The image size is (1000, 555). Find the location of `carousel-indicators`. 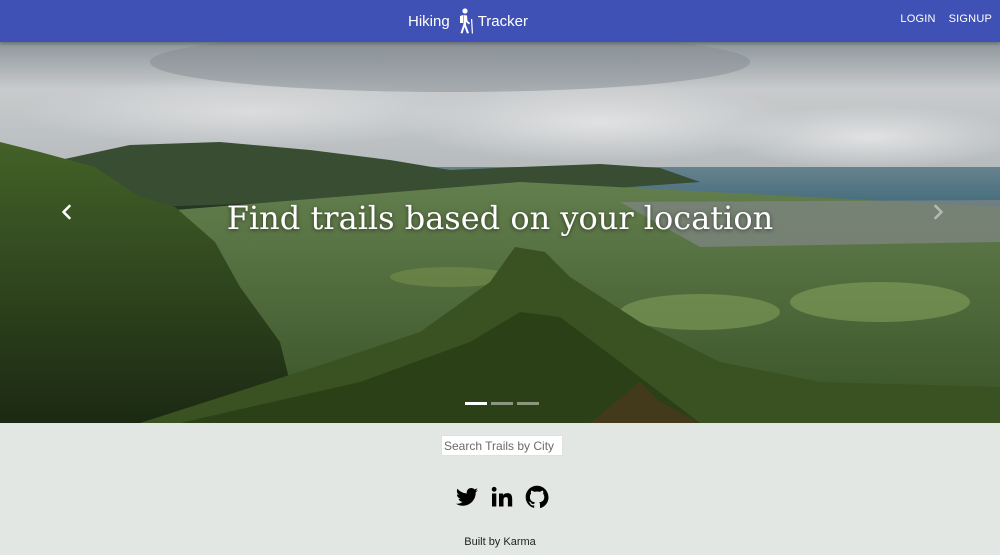

carousel-indicators is located at coordinates (502, 403).